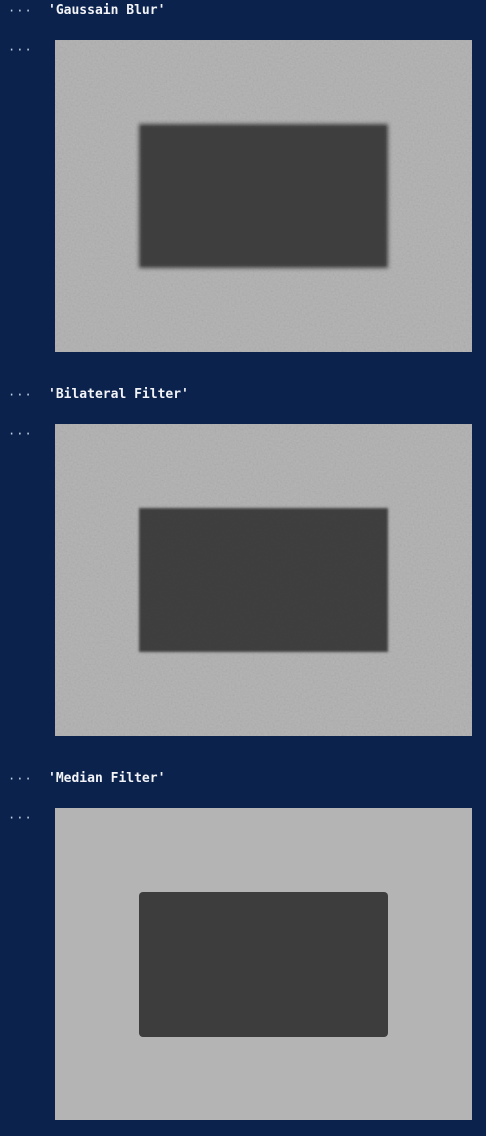 Image resolution: width=486 pixels, height=1136 pixels. I want to click on output-text-bilateral: 'Bilateral Filter', so click(118, 394).